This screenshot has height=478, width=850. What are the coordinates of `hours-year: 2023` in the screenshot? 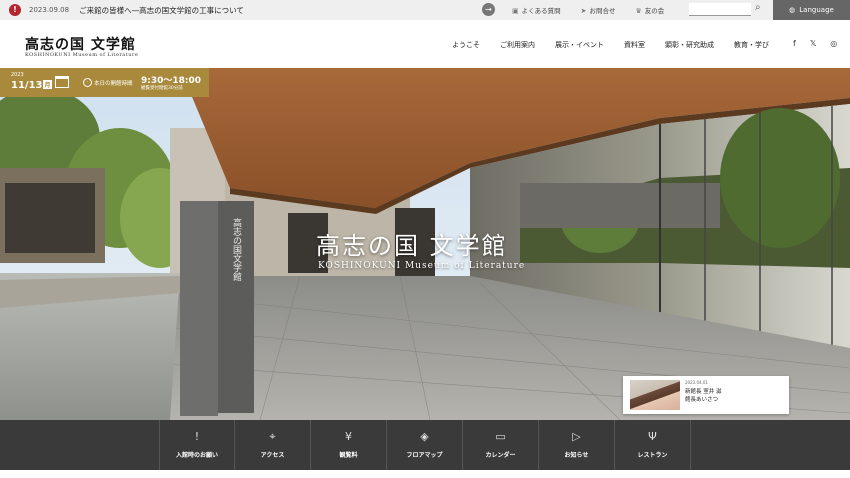 It's located at (17, 75).